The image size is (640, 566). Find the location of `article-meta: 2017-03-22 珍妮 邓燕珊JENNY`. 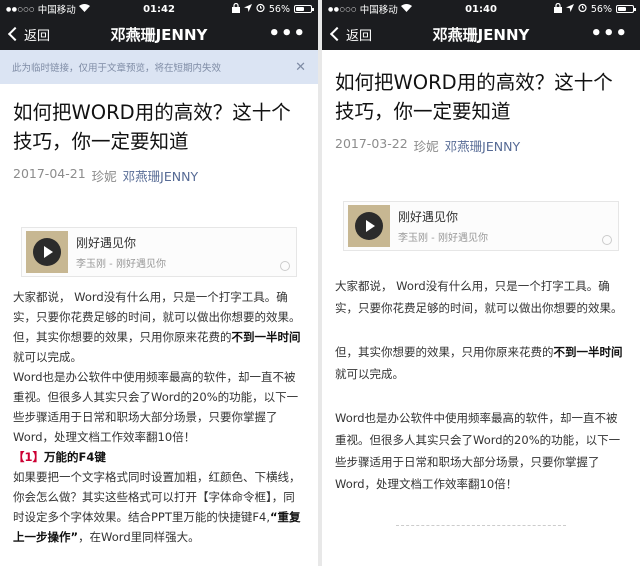

article-meta: 2017-03-22 珍妮 邓燕珊JENNY is located at coordinates (481, 145).